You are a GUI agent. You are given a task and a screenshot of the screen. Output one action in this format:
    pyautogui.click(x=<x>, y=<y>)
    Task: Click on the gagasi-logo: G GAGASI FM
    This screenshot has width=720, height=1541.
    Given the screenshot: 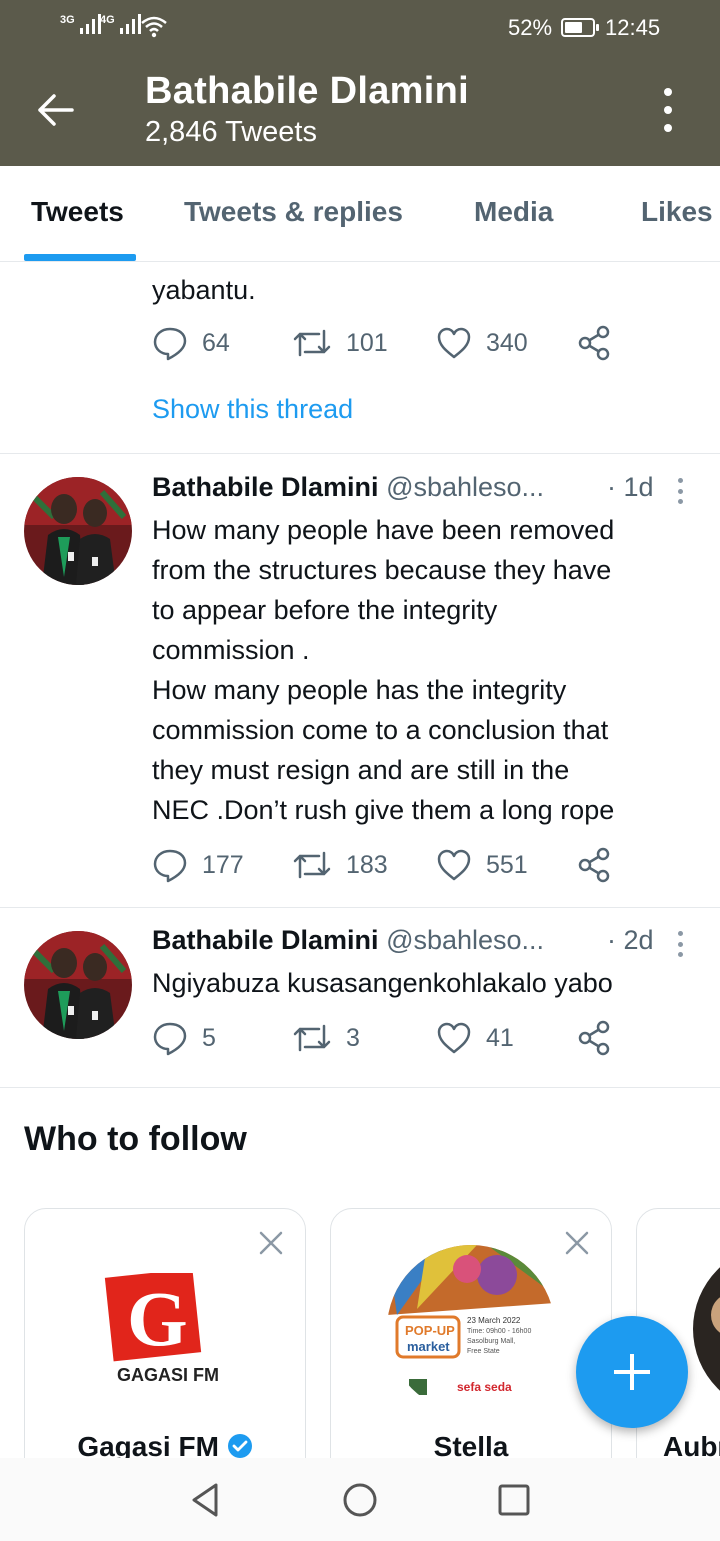 What is the action you would take?
    pyautogui.click(x=161, y=1329)
    